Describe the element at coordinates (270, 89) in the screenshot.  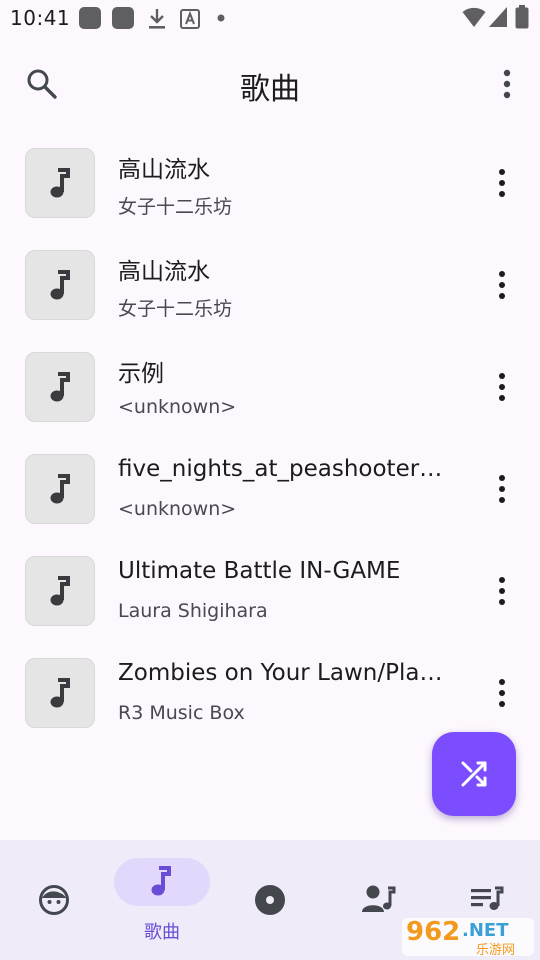
I see `page-title: 歌曲` at that location.